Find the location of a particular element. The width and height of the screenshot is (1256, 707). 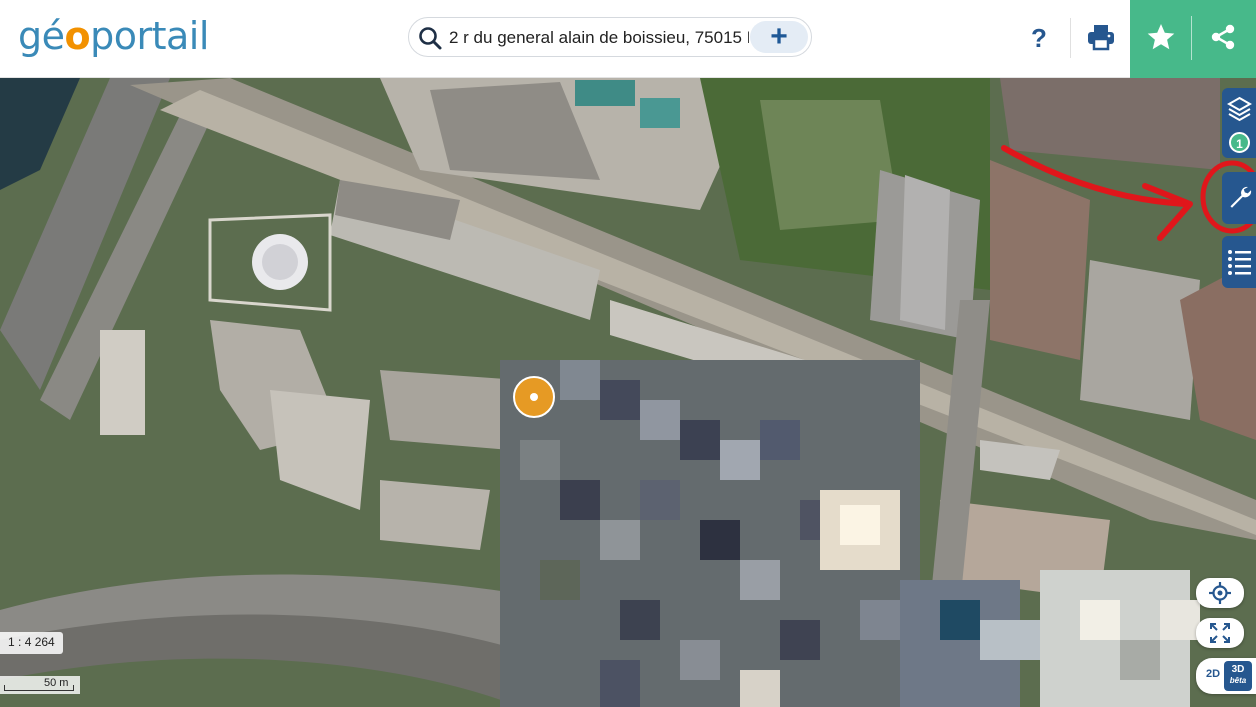

print-icon is located at coordinates (1101, 37).